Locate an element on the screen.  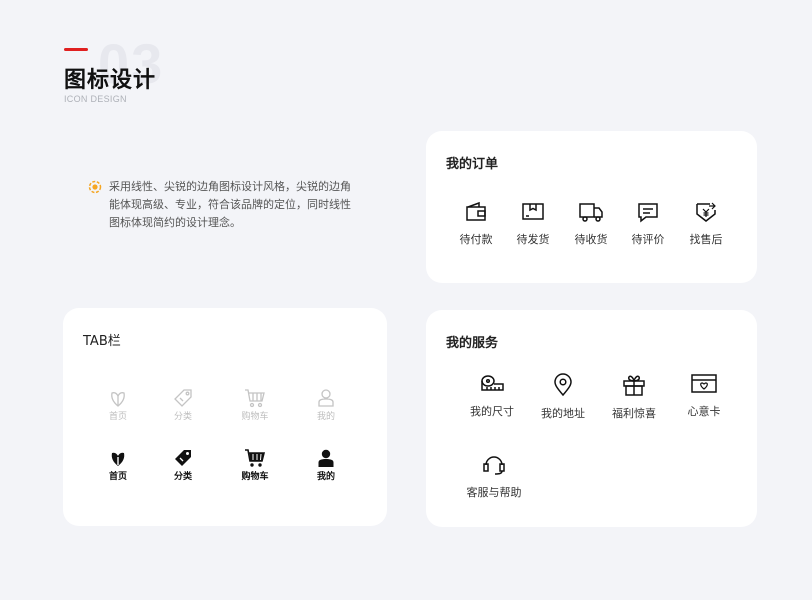
order-item-pending-review: 待评价 is located at coordinates (648, 224).